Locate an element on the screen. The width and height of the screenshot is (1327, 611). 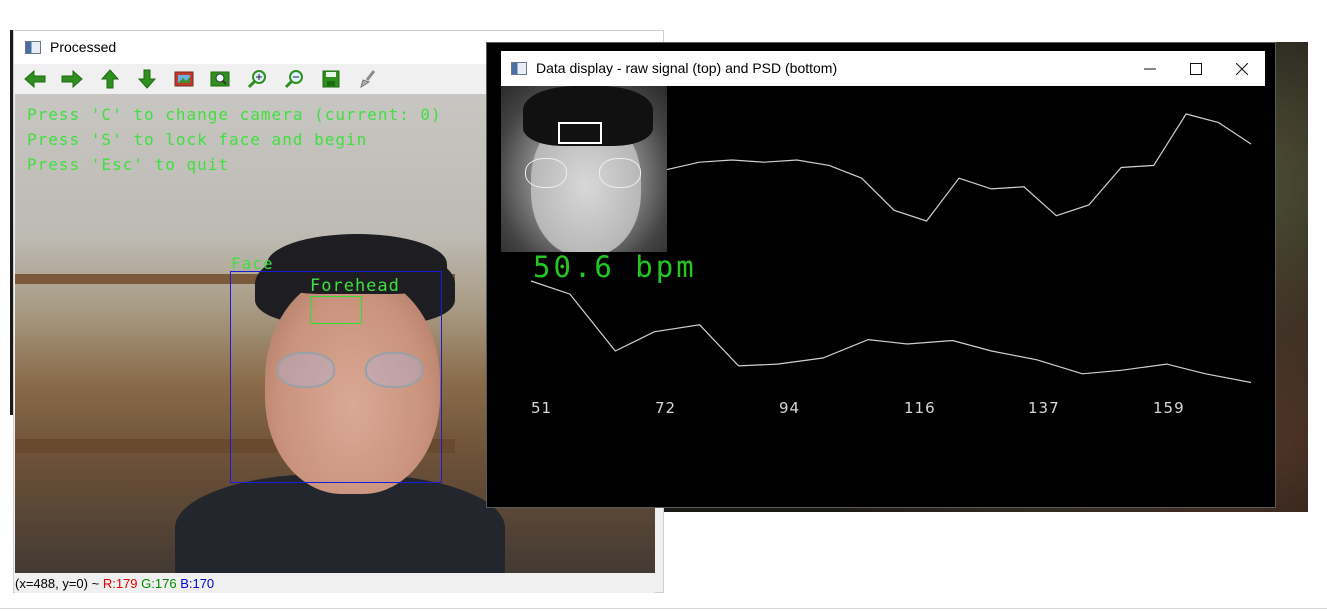
status-bar: (x=488, y=0) ~ R:179 G:176 B:170 is located at coordinates (335, 584).